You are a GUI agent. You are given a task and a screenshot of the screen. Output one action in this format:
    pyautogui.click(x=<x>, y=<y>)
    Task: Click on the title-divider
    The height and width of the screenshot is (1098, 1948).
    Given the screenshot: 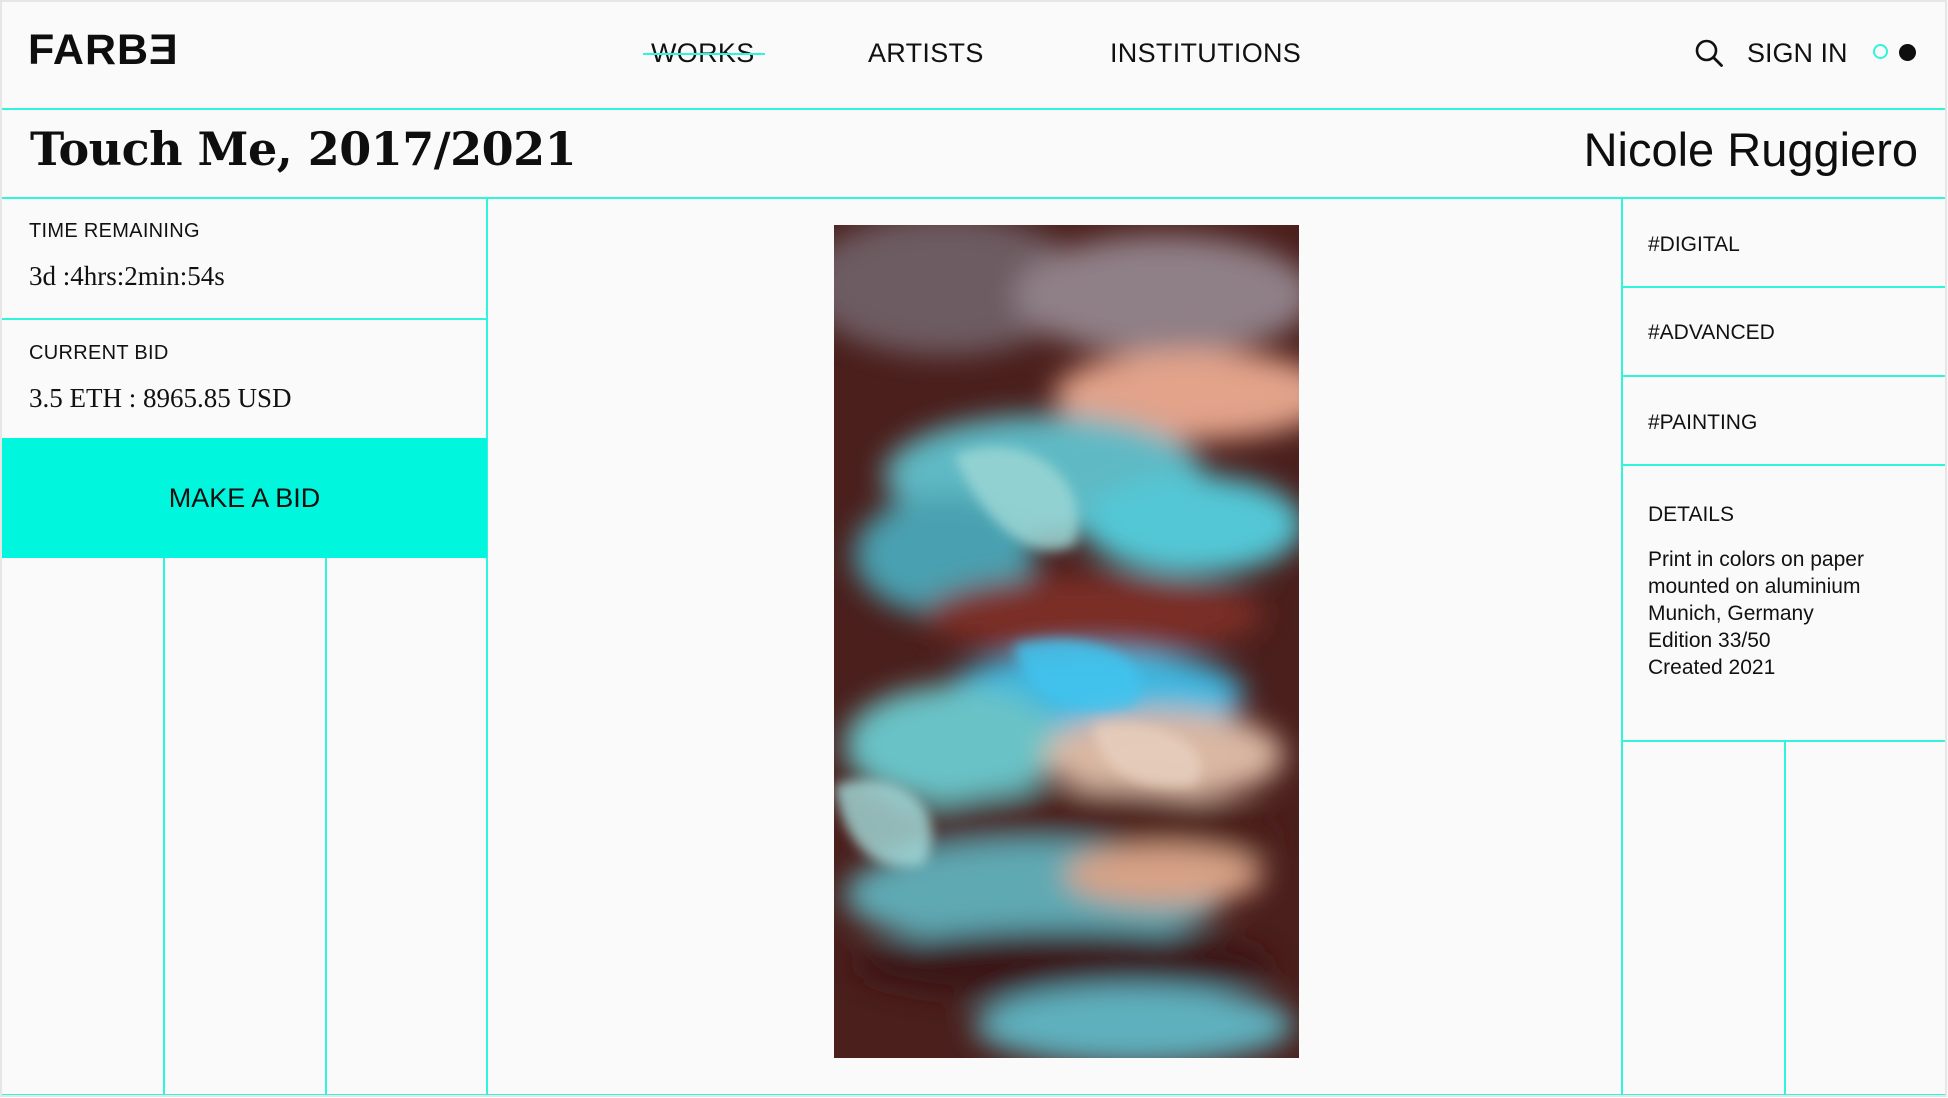 What is the action you would take?
    pyautogui.click(x=974, y=198)
    